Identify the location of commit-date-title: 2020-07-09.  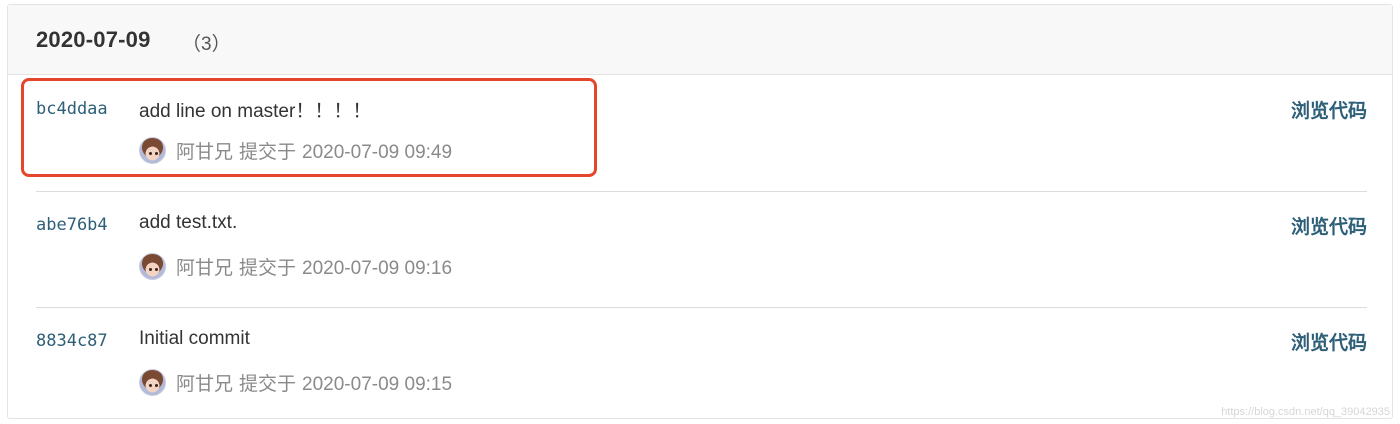
(93, 39).